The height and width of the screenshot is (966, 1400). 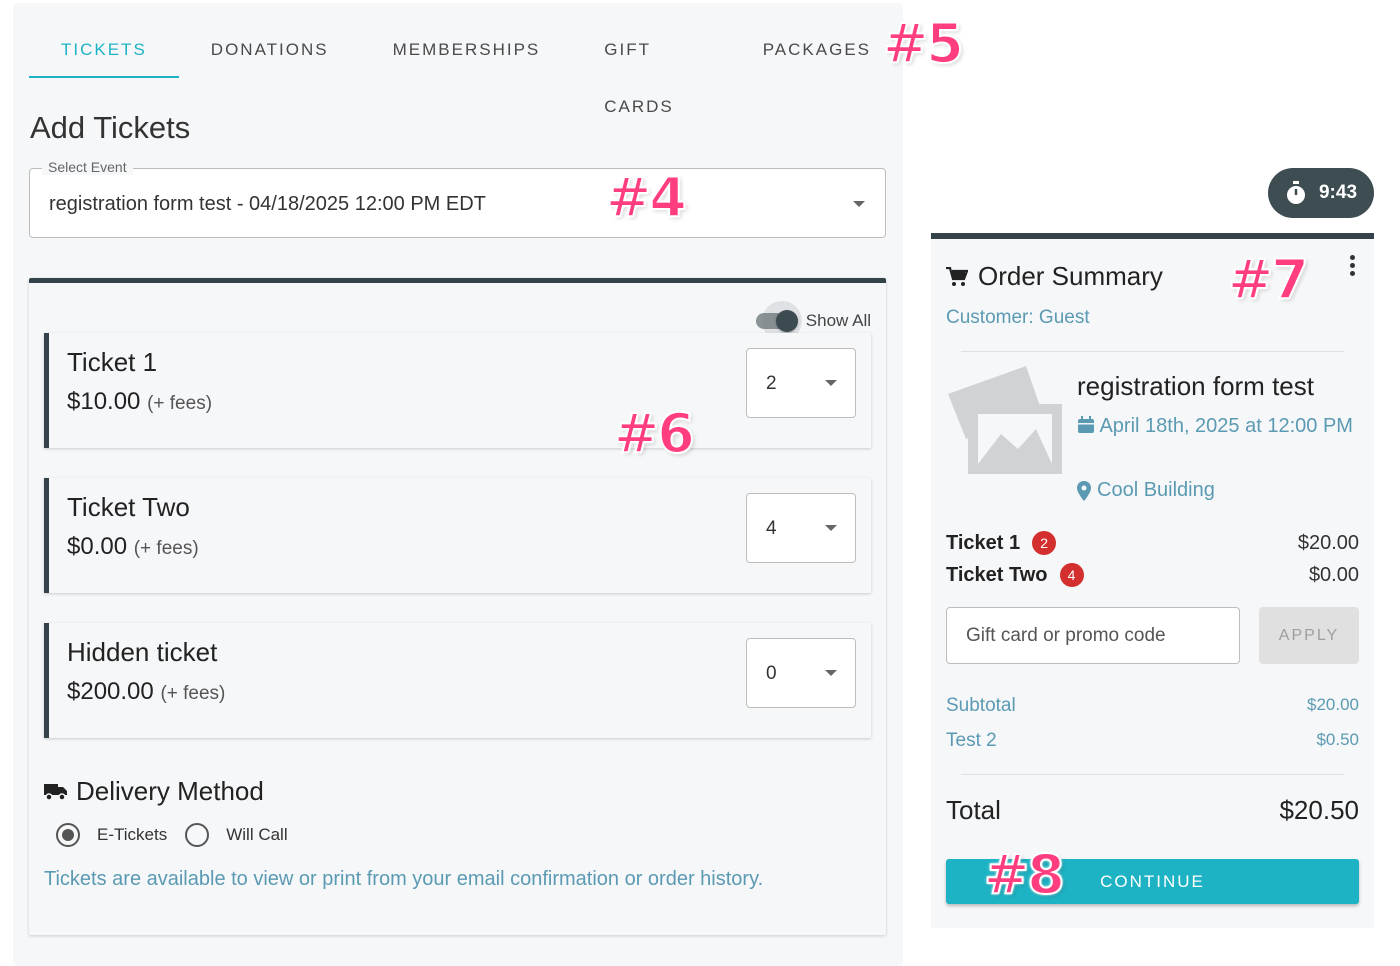 I want to click on select-event-label: Select Event, so click(x=87, y=167).